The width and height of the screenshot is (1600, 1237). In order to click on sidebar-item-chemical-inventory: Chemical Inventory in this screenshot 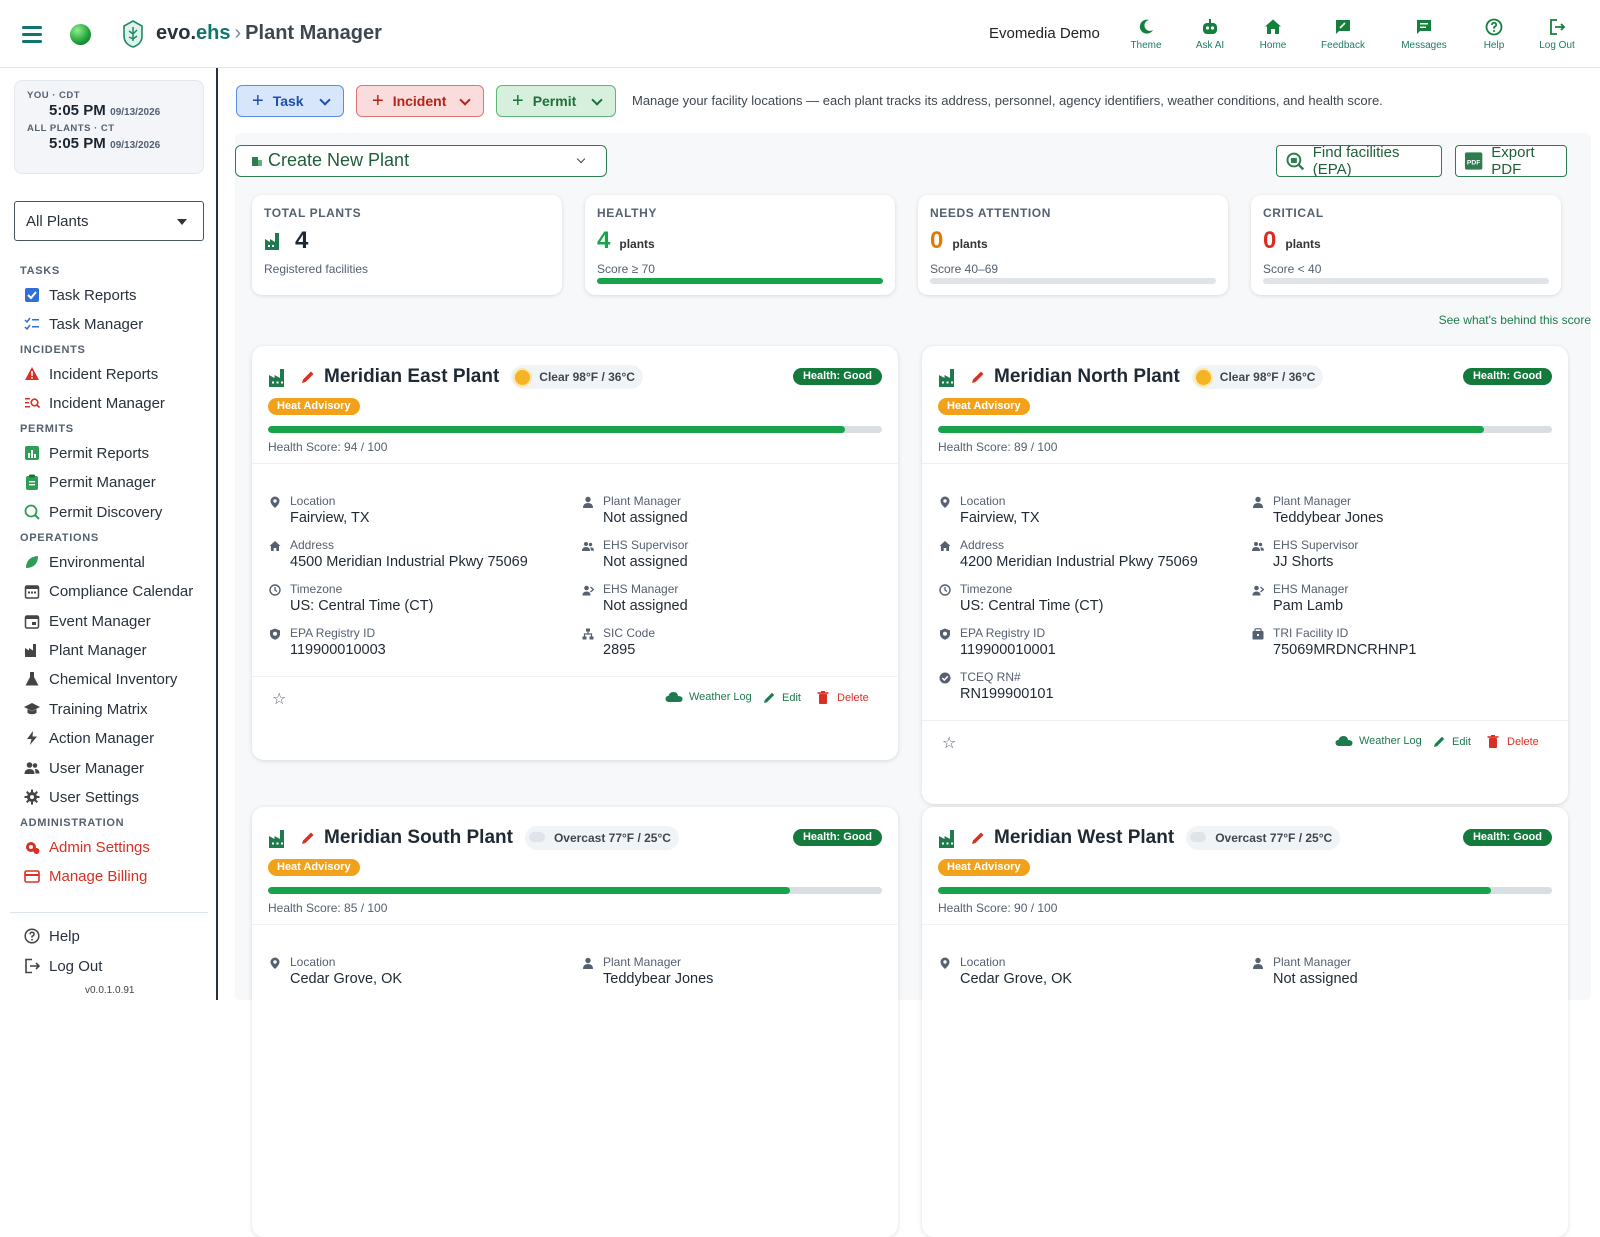, I will do `click(100, 679)`.